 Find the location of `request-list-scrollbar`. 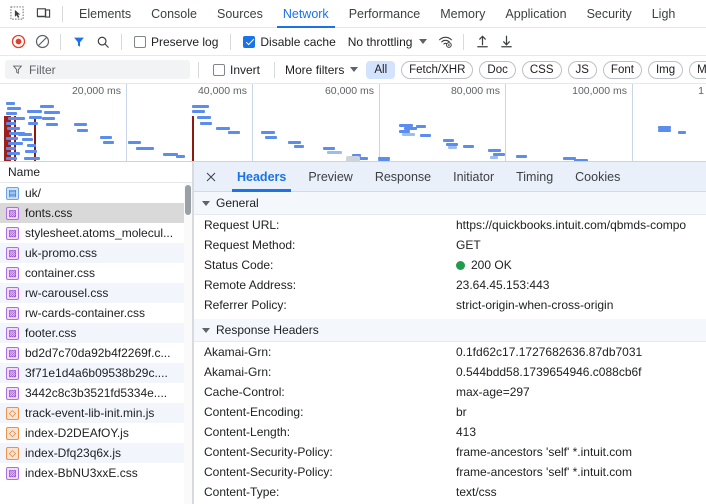

request-list-scrollbar is located at coordinates (188, 343).